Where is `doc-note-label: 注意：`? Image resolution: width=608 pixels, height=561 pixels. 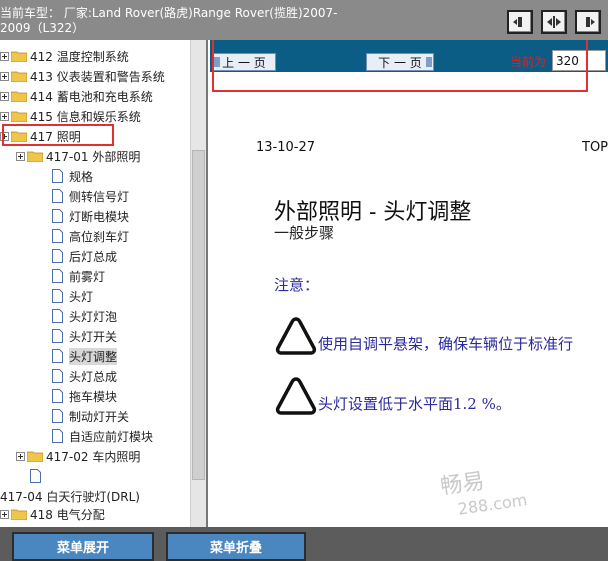
doc-note-label: 注意： is located at coordinates (297, 285).